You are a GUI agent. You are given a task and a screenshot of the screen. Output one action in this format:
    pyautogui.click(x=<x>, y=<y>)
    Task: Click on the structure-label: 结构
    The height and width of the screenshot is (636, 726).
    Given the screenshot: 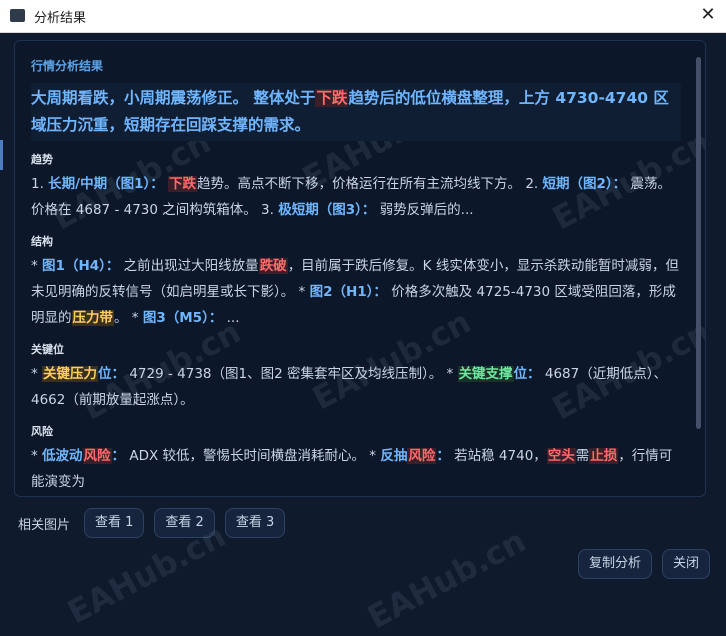 What is the action you would take?
    pyautogui.click(x=42, y=241)
    